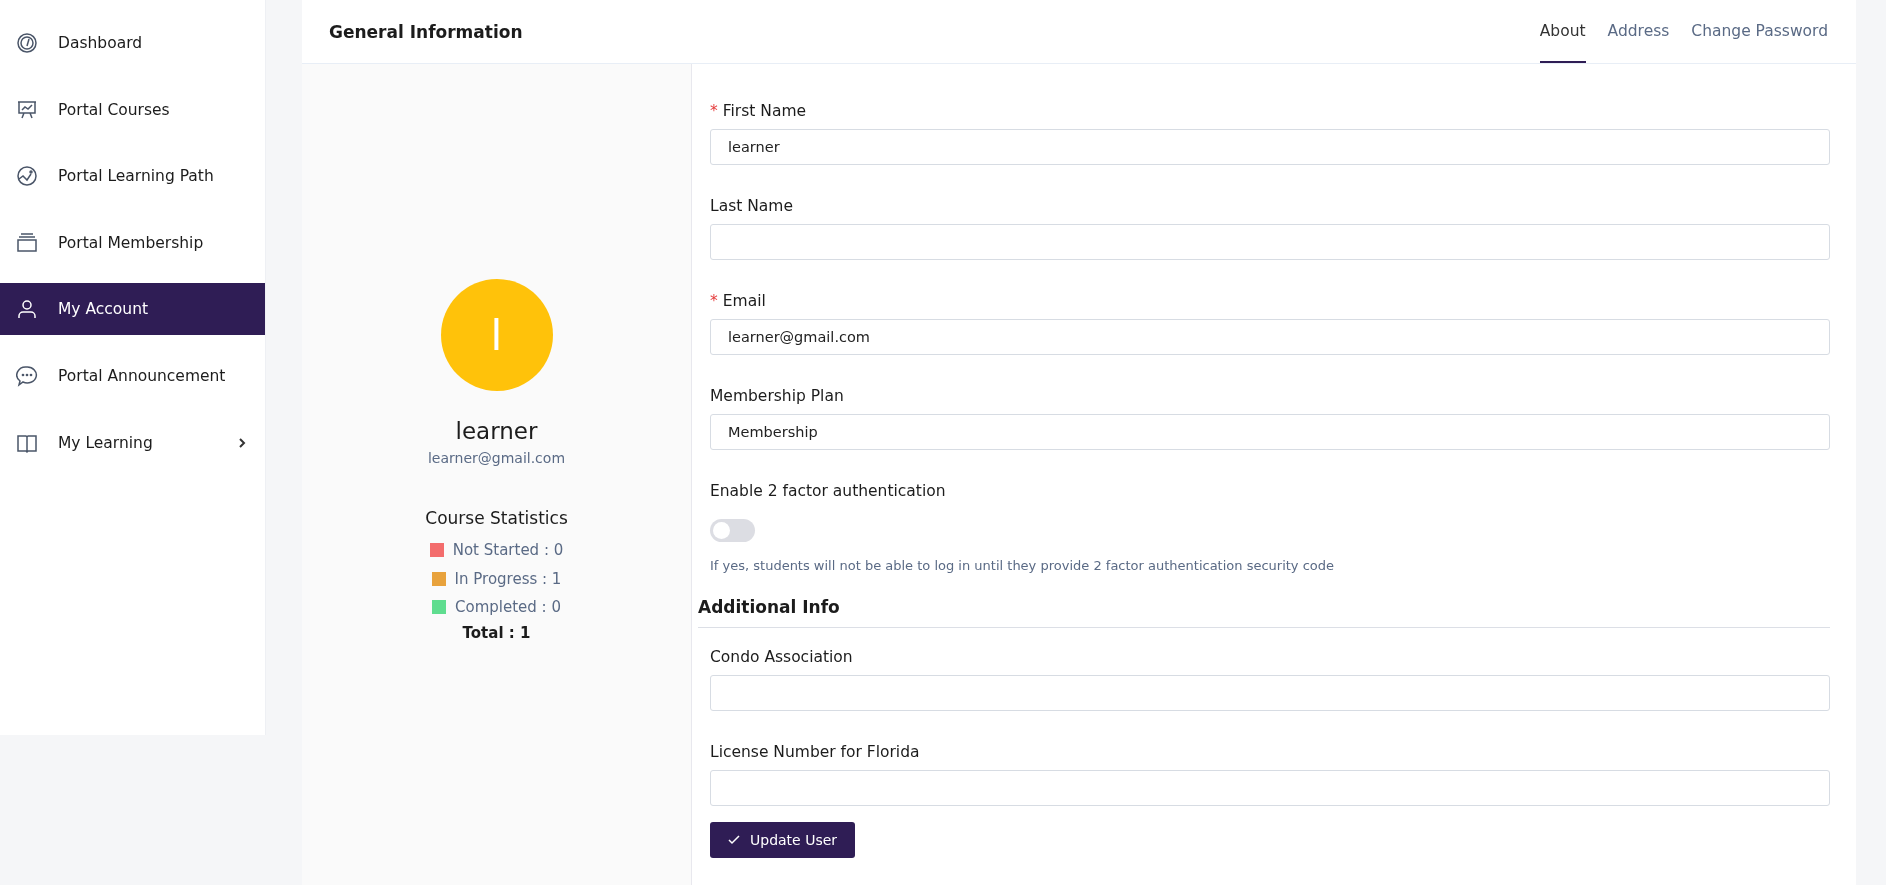 The height and width of the screenshot is (885, 1886). What do you see at coordinates (132, 309) in the screenshot?
I see `nav-item: My Account` at bounding box center [132, 309].